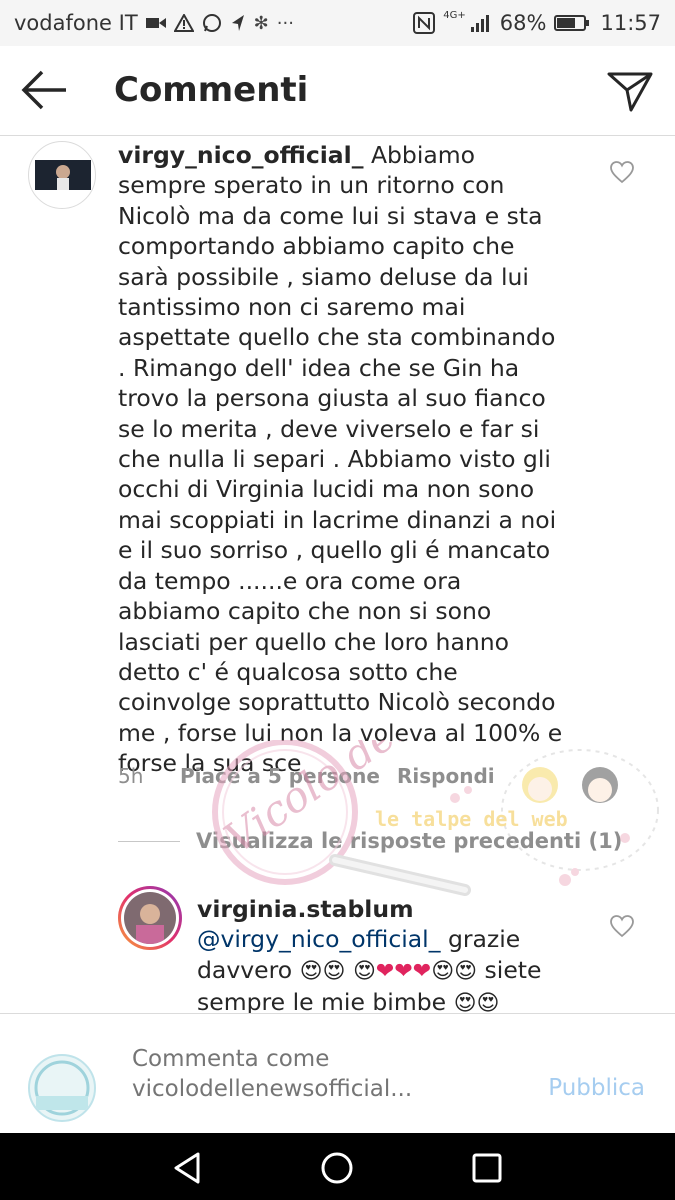 Image resolution: width=675 pixels, height=1200 pixels. Describe the element at coordinates (630, 23) in the screenshot. I see `clock-label: 11:57` at that location.